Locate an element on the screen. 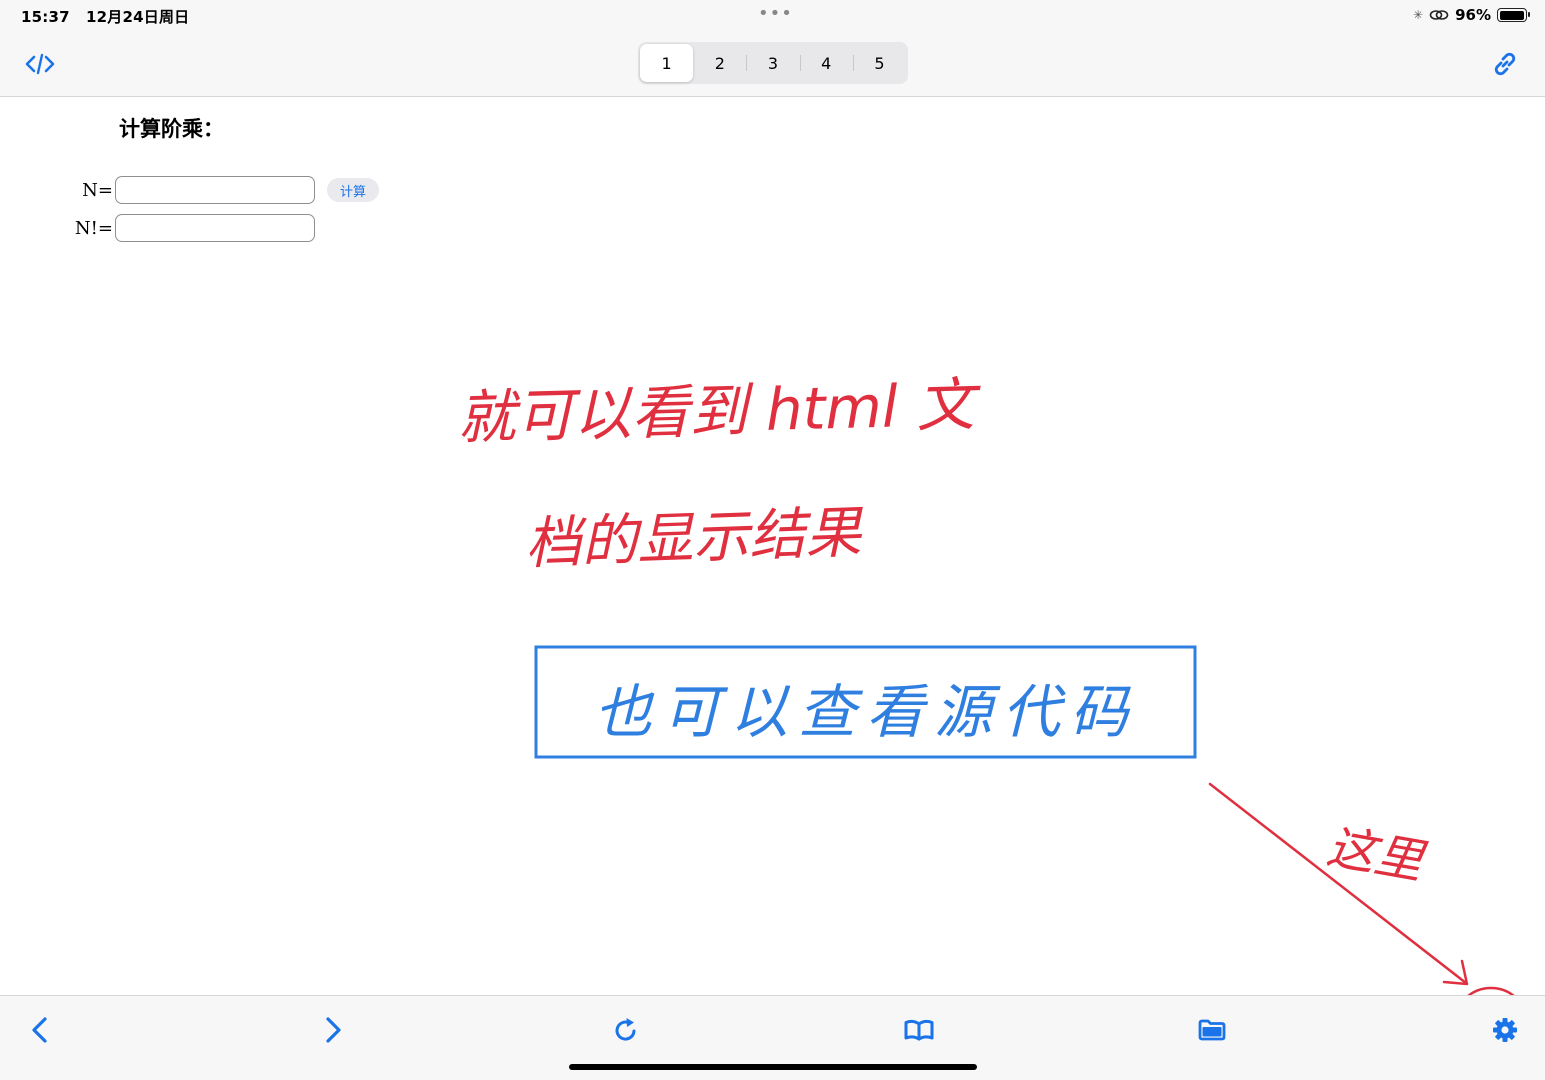 This screenshot has height=1080, width=1545. battery-icon is located at coordinates (1513, 15).